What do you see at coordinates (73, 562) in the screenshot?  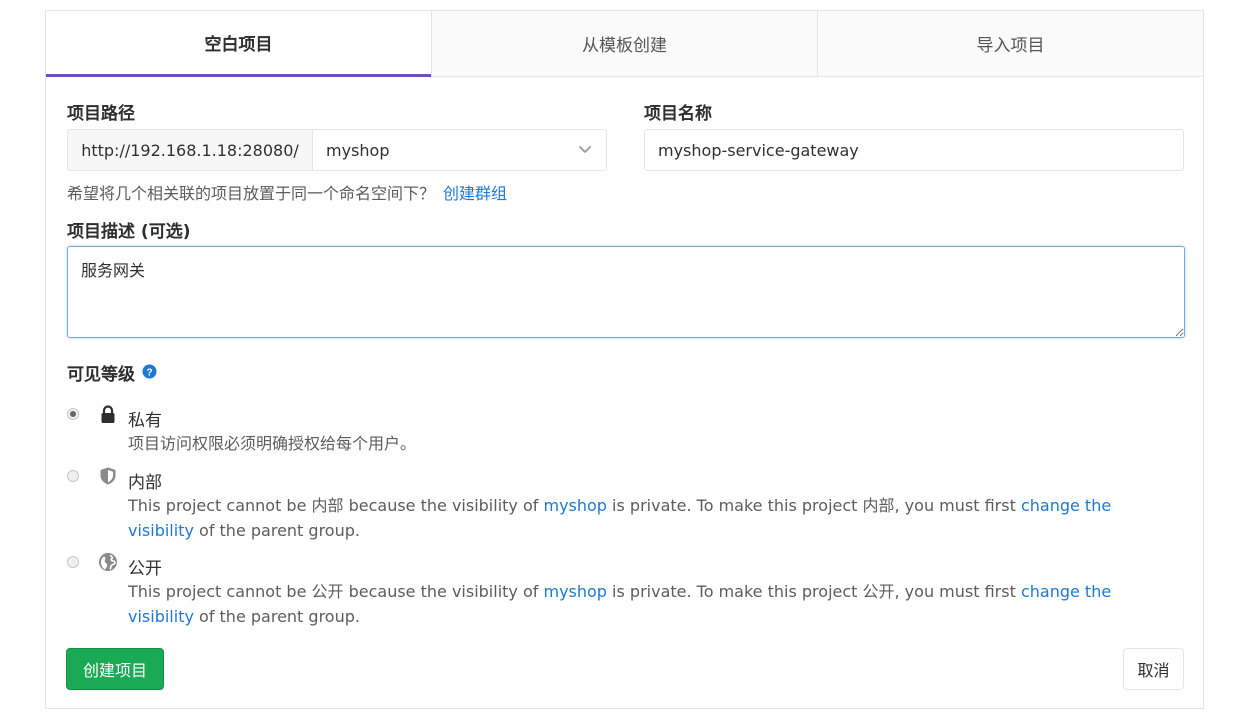 I see `public-radio` at bounding box center [73, 562].